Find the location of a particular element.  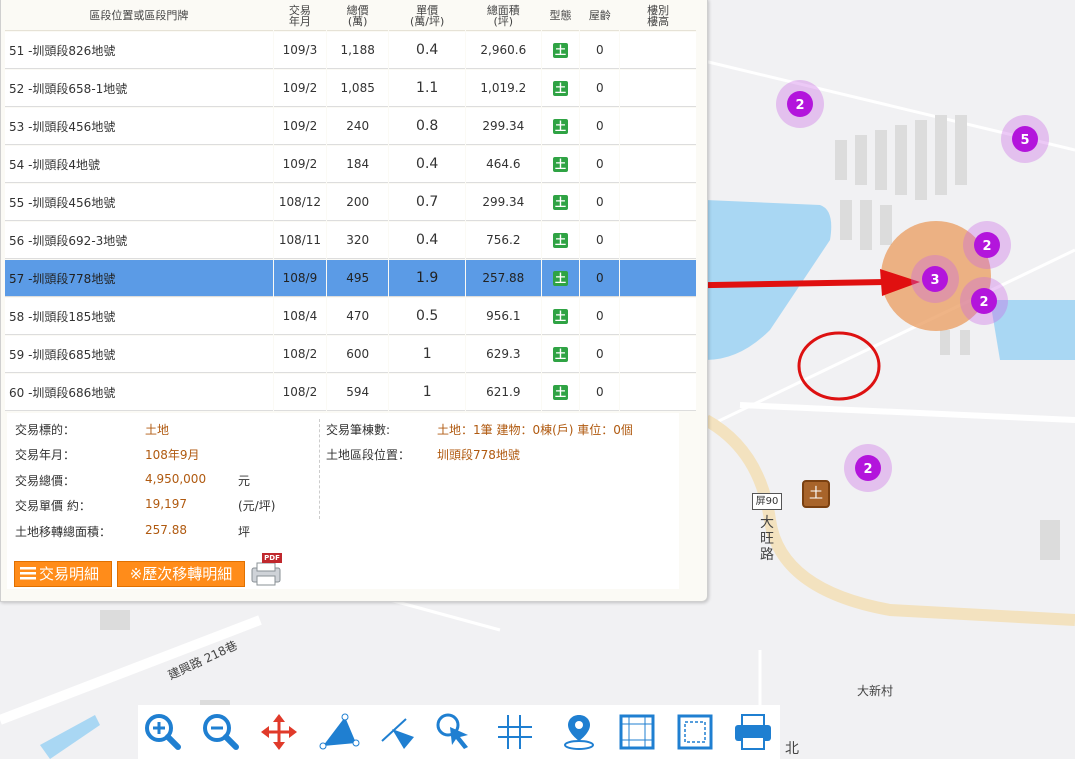

cell-date: 108/4 is located at coordinates (299, 316).